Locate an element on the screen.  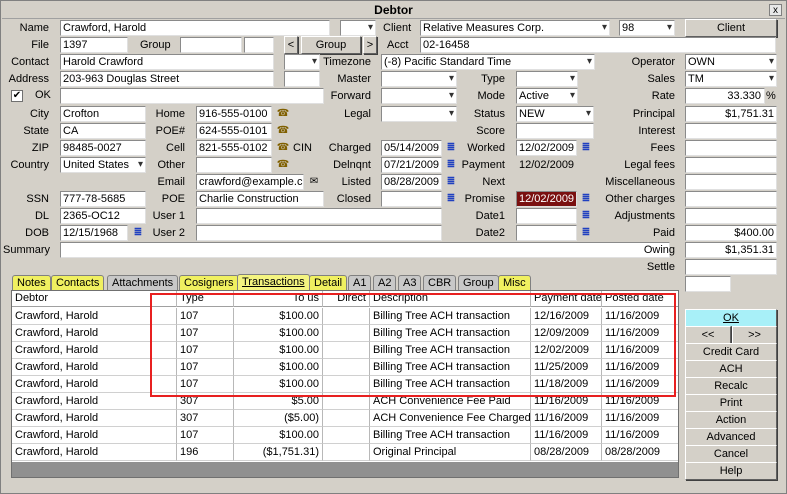
mode-dropdown: Active is located at coordinates (547, 96).